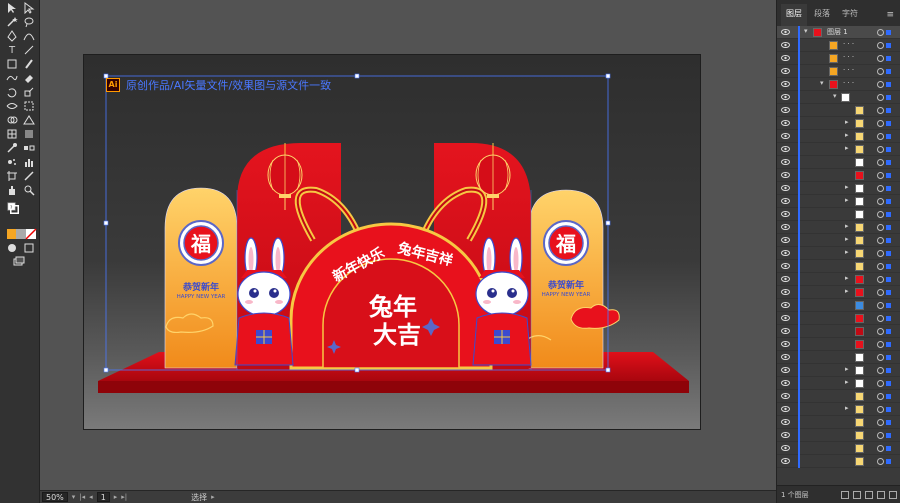 The height and width of the screenshot is (503, 900). What do you see at coordinates (55, 497) in the screenshot?
I see `zoom-field: 50%` at bounding box center [55, 497].